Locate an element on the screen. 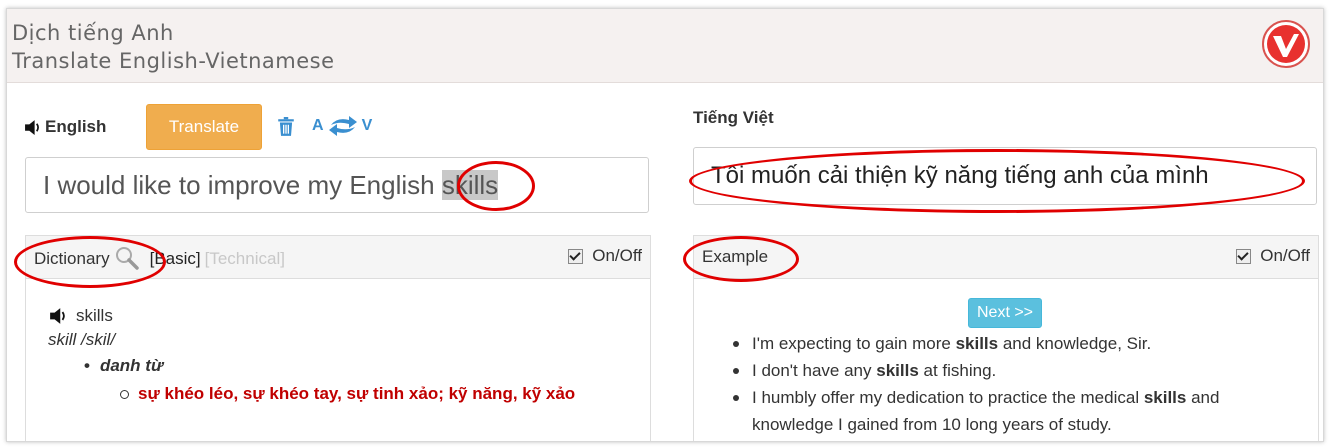 The image size is (1330, 447). dictionary-panel-header: Dictionary [Basic] [Technical] On/Off is located at coordinates (338, 257).